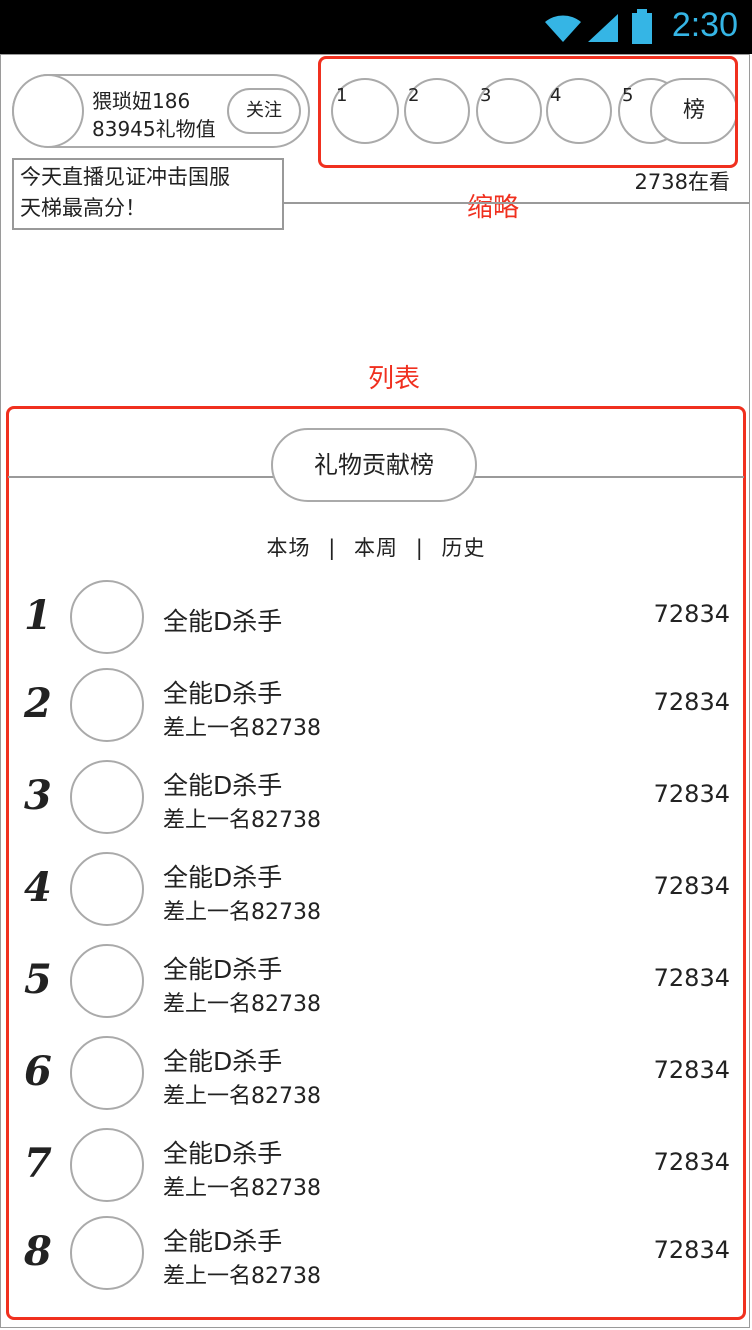  I want to click on rank-number: 3, so click(38, 795).